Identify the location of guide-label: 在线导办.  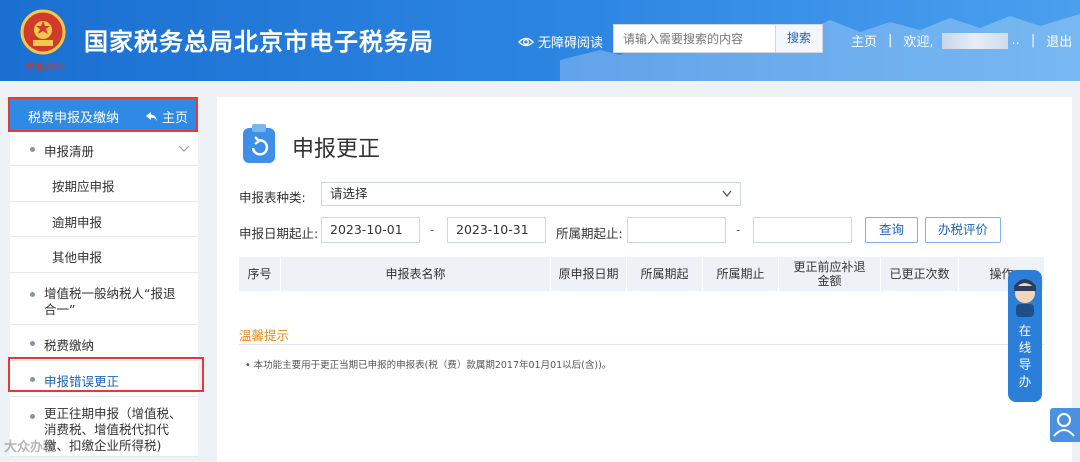
(1025, 356).